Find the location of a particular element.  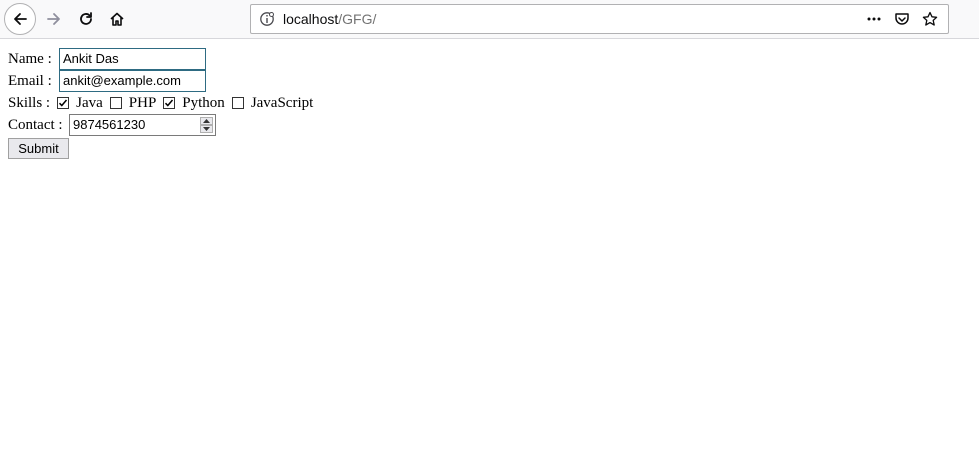

spin-down-button is located at coordinates (206, 129).